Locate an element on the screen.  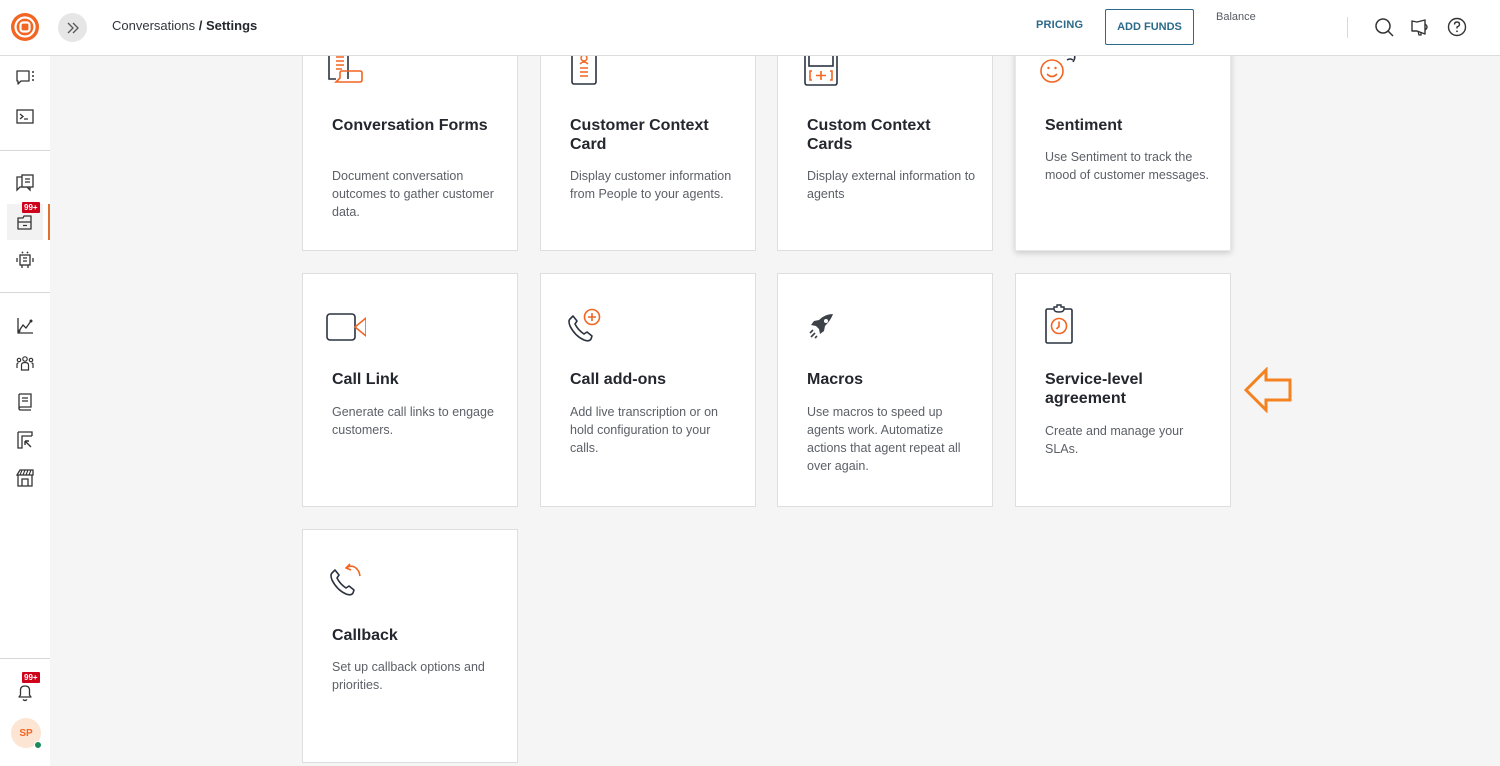
sidebar-item-conversations is located at coordinates (25, 78).